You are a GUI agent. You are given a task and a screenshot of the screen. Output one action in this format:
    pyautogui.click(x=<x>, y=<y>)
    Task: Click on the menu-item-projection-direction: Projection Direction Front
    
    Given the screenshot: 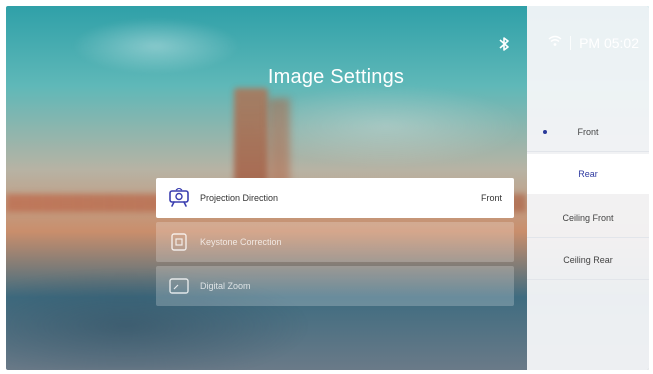 What is the action you would take?
    pyautogui.click(x=335, y=198)
    